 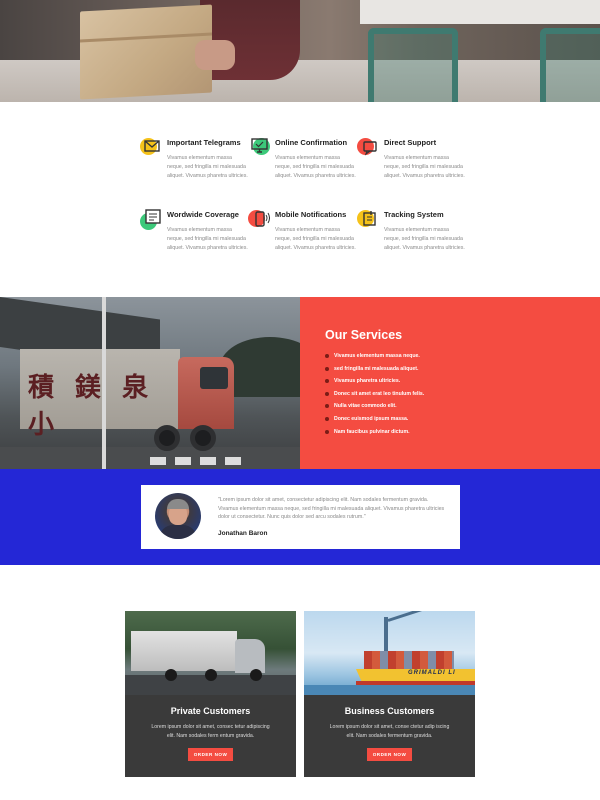 I want to click on photo-pole, so click(x=104, y=383).